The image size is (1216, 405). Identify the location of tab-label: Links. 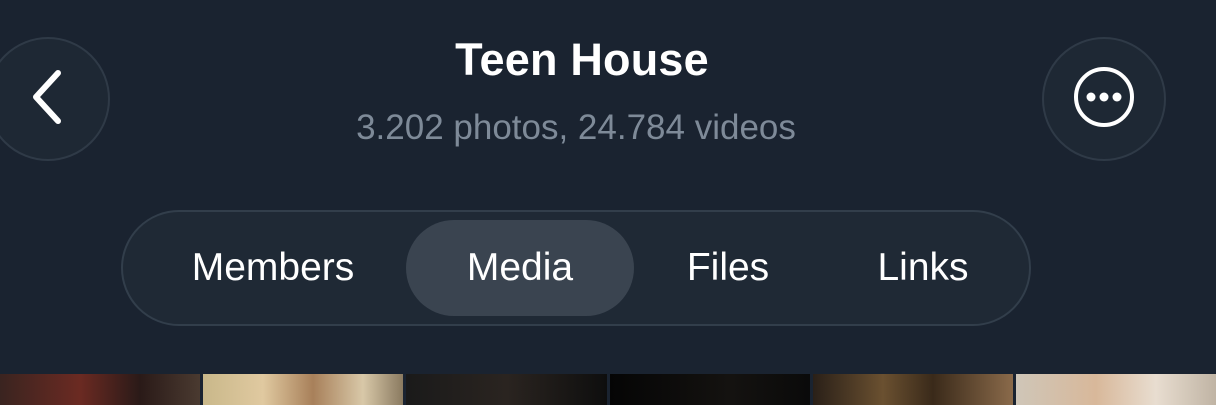
(923, 267).